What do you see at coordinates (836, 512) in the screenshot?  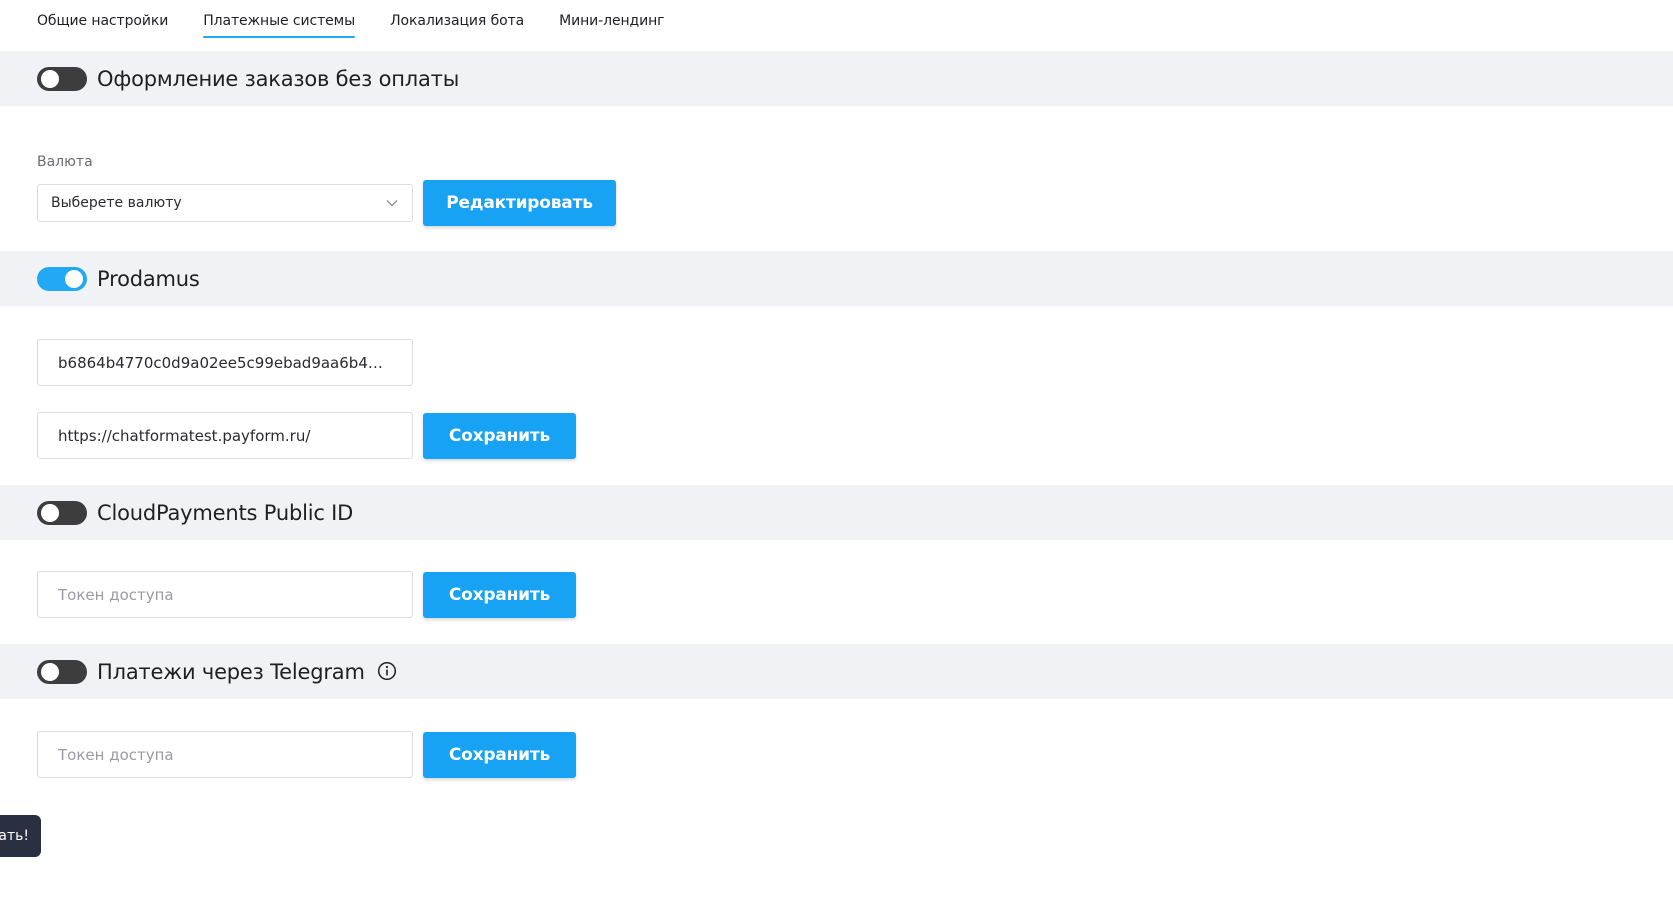 I see `section-header-cloudpayments: CloudPayments Public ID` at bounding box center [836, 512].